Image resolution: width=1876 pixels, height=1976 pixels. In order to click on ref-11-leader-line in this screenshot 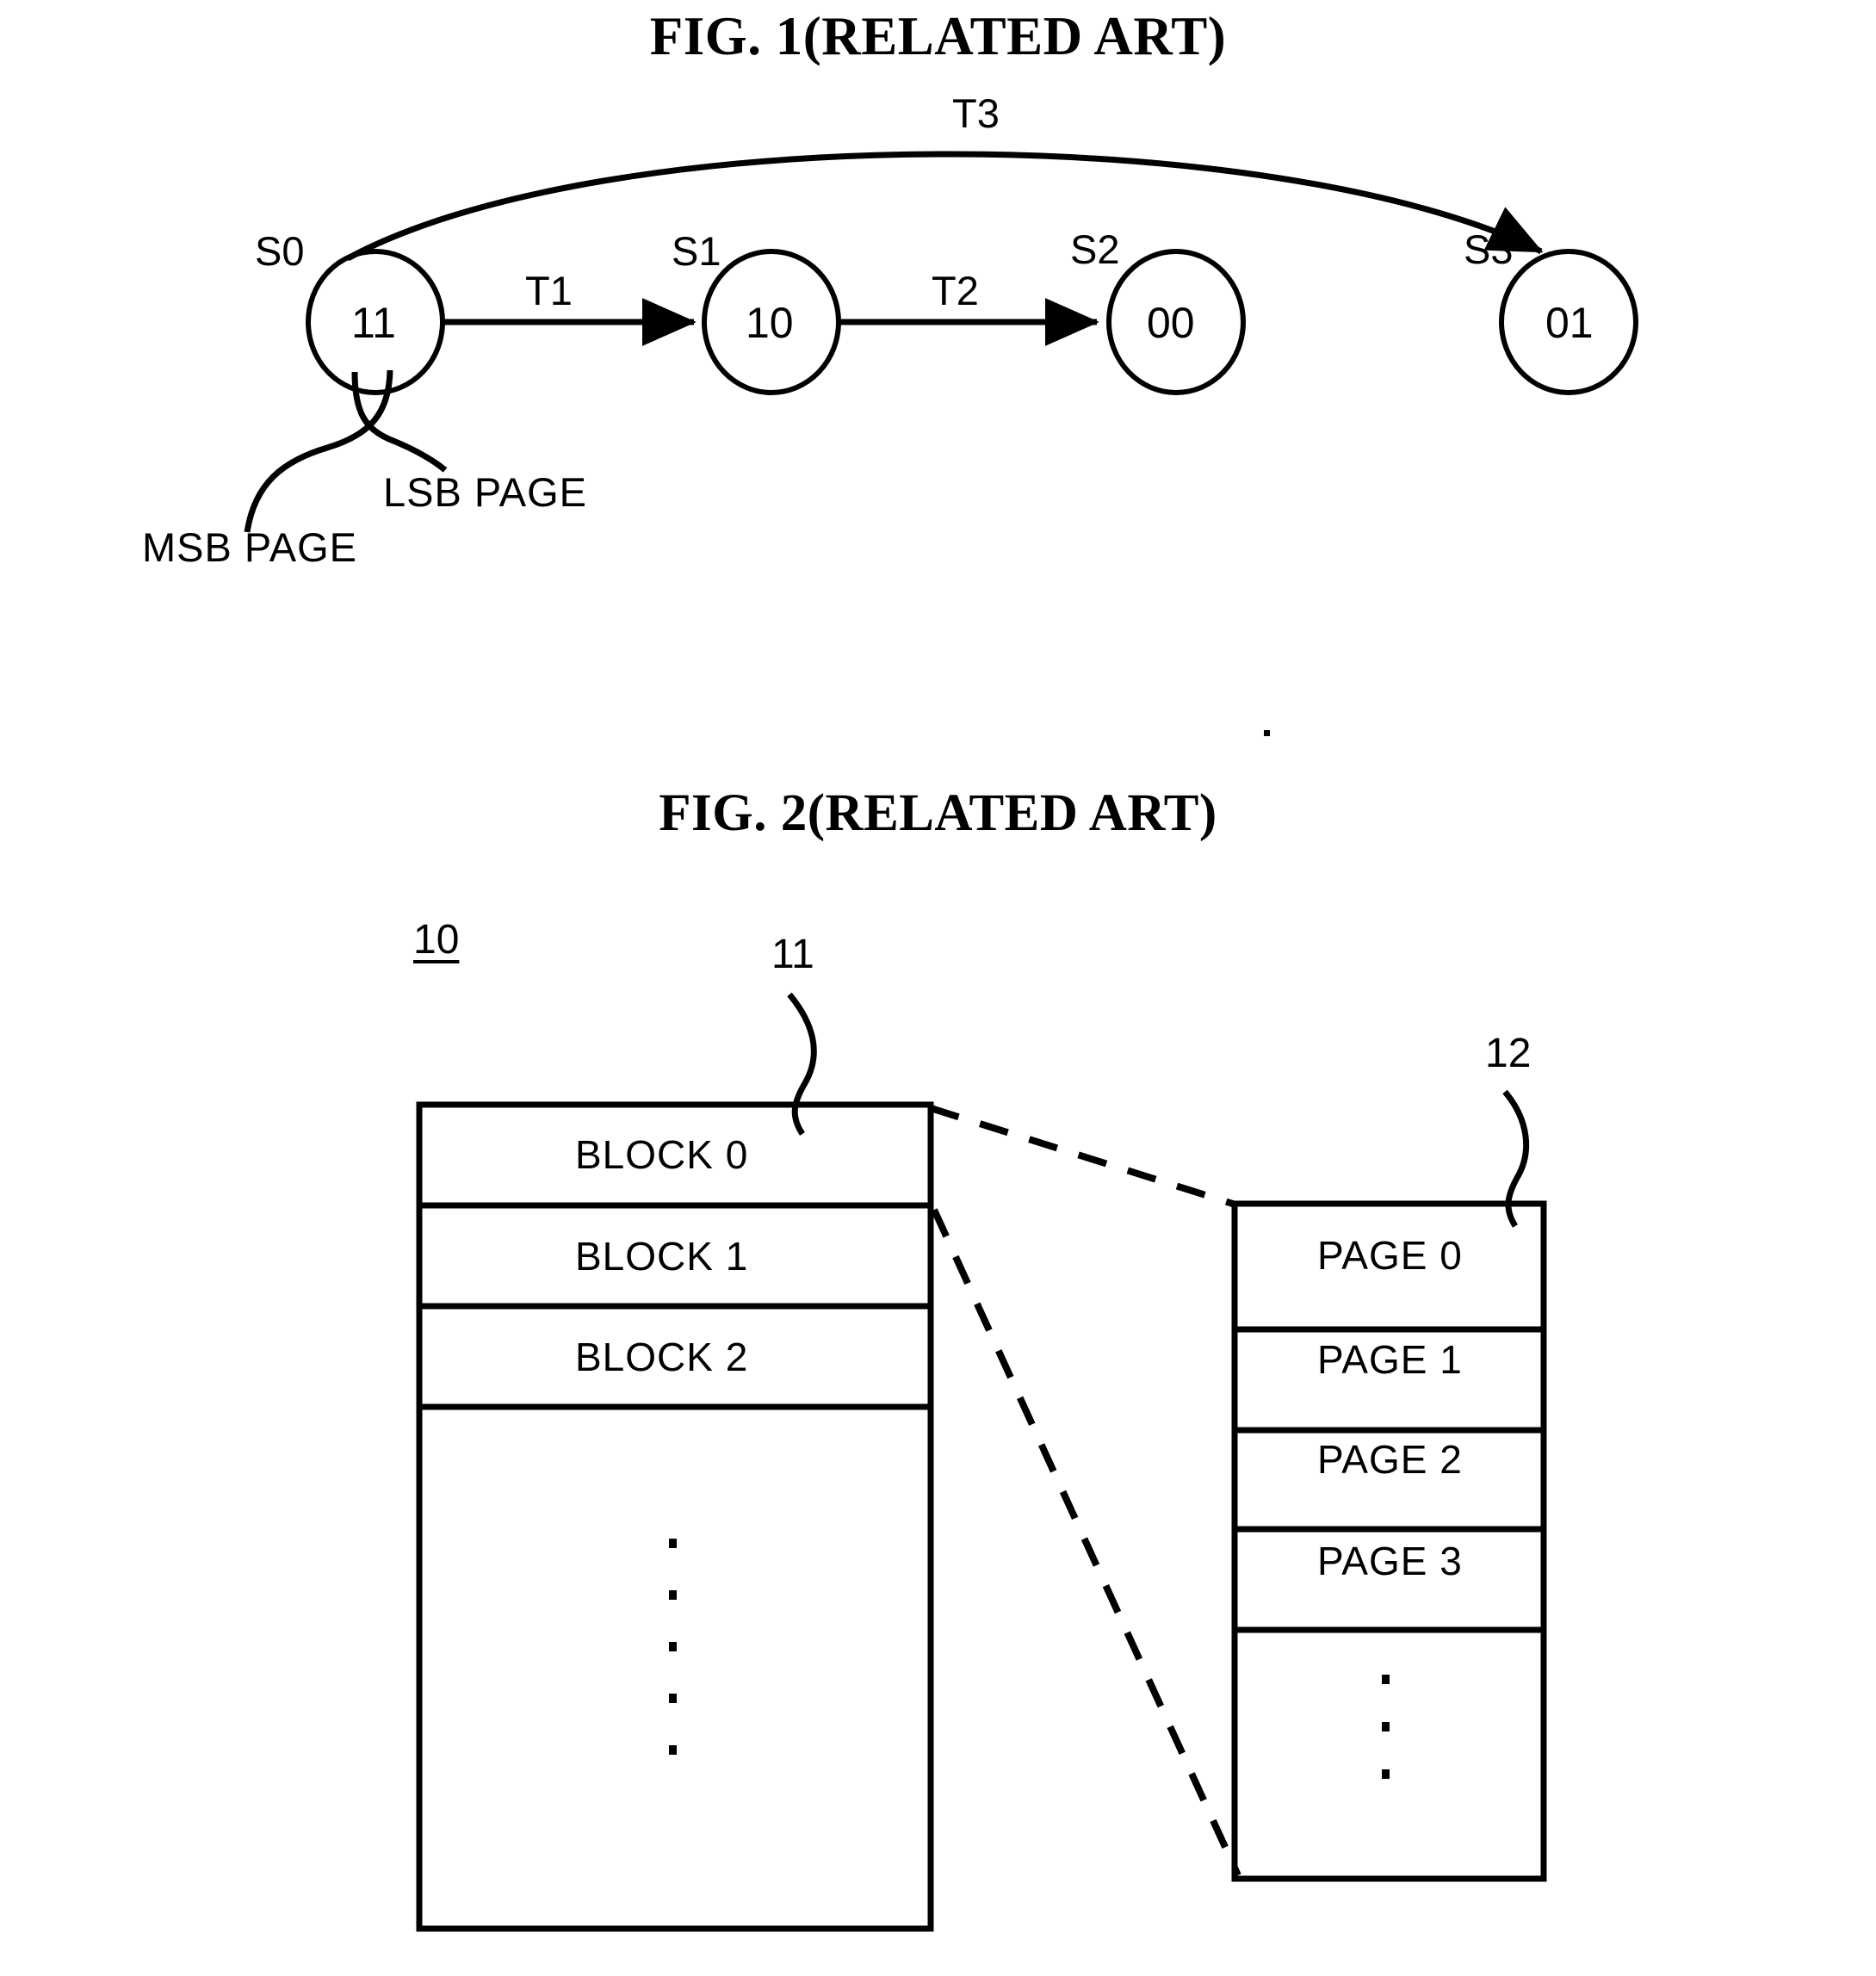, I will do `click(802, 1064)`.